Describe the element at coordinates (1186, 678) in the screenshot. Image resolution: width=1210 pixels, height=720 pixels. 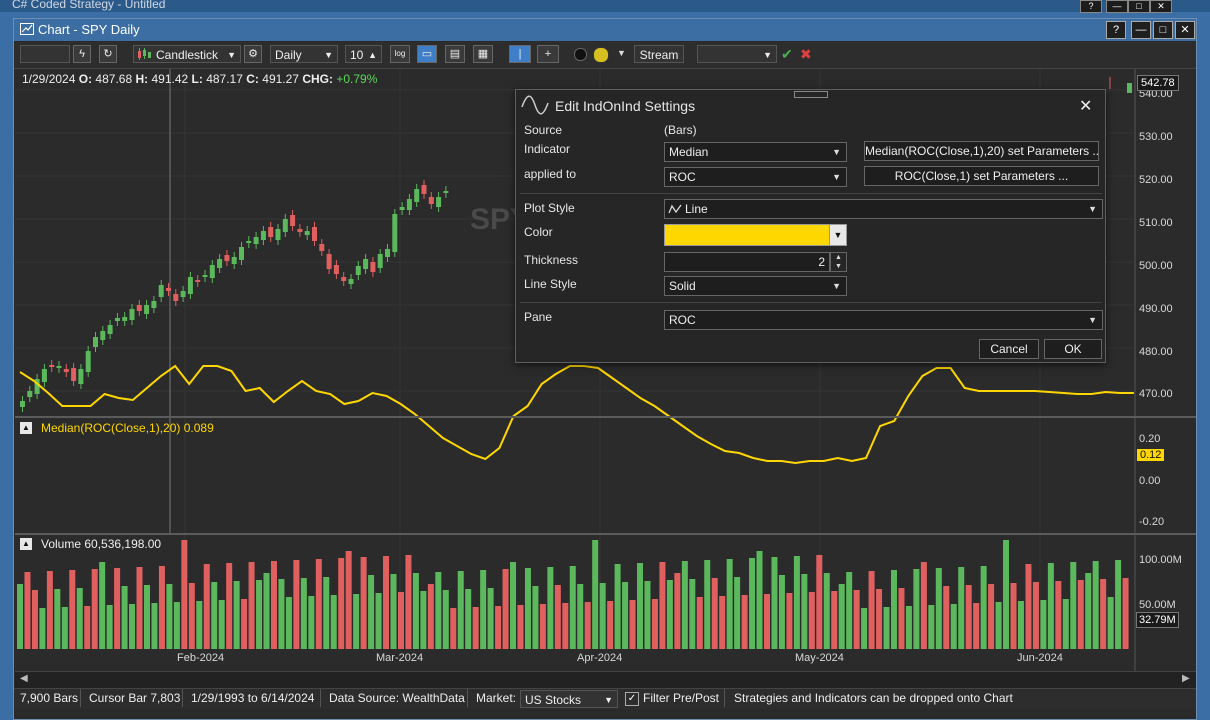
I see `scroll-right-icon: ▶` at that location.